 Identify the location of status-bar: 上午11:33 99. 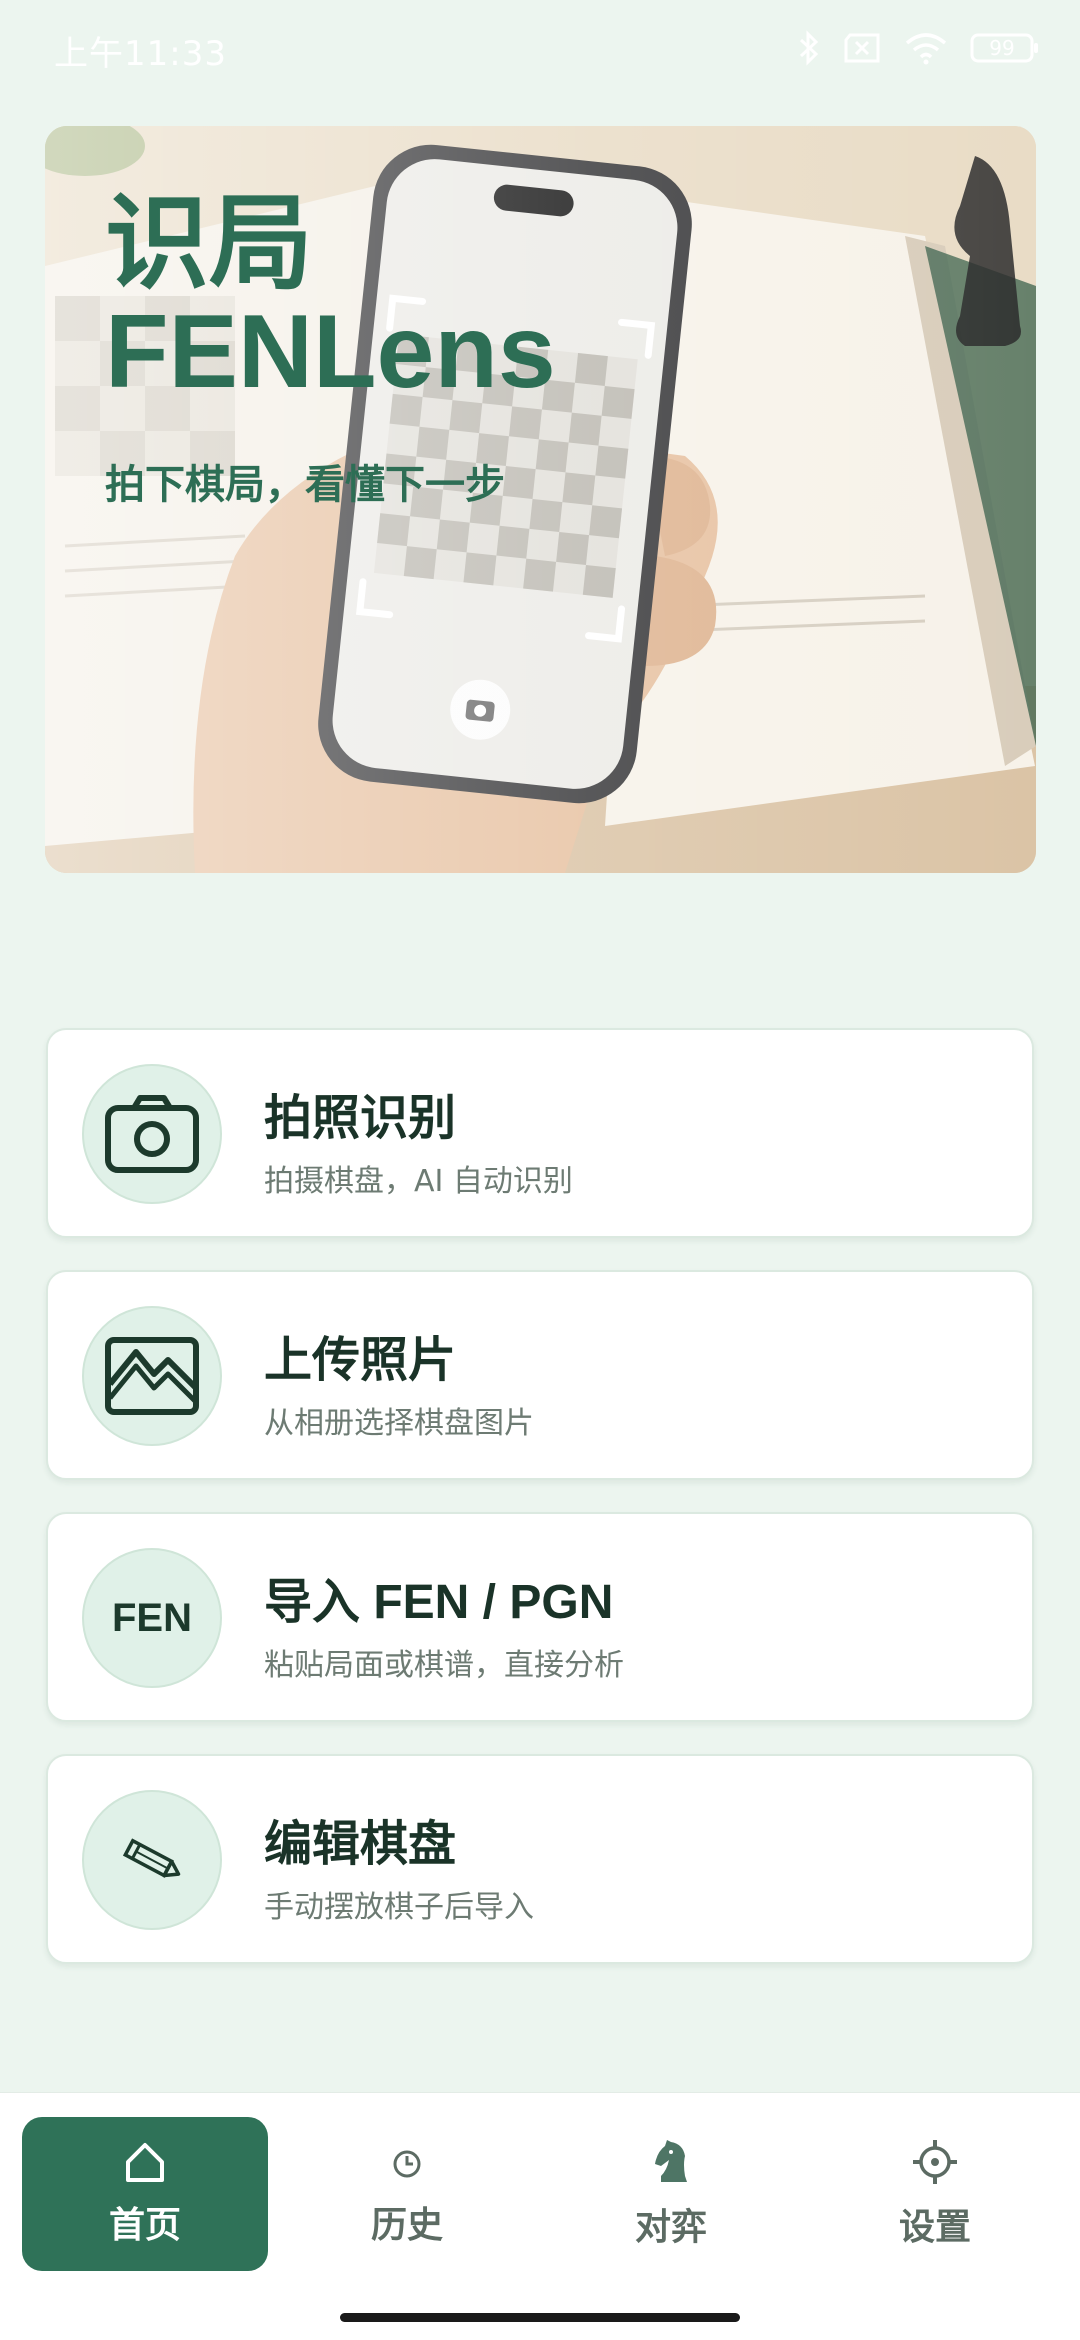
(540, 48).